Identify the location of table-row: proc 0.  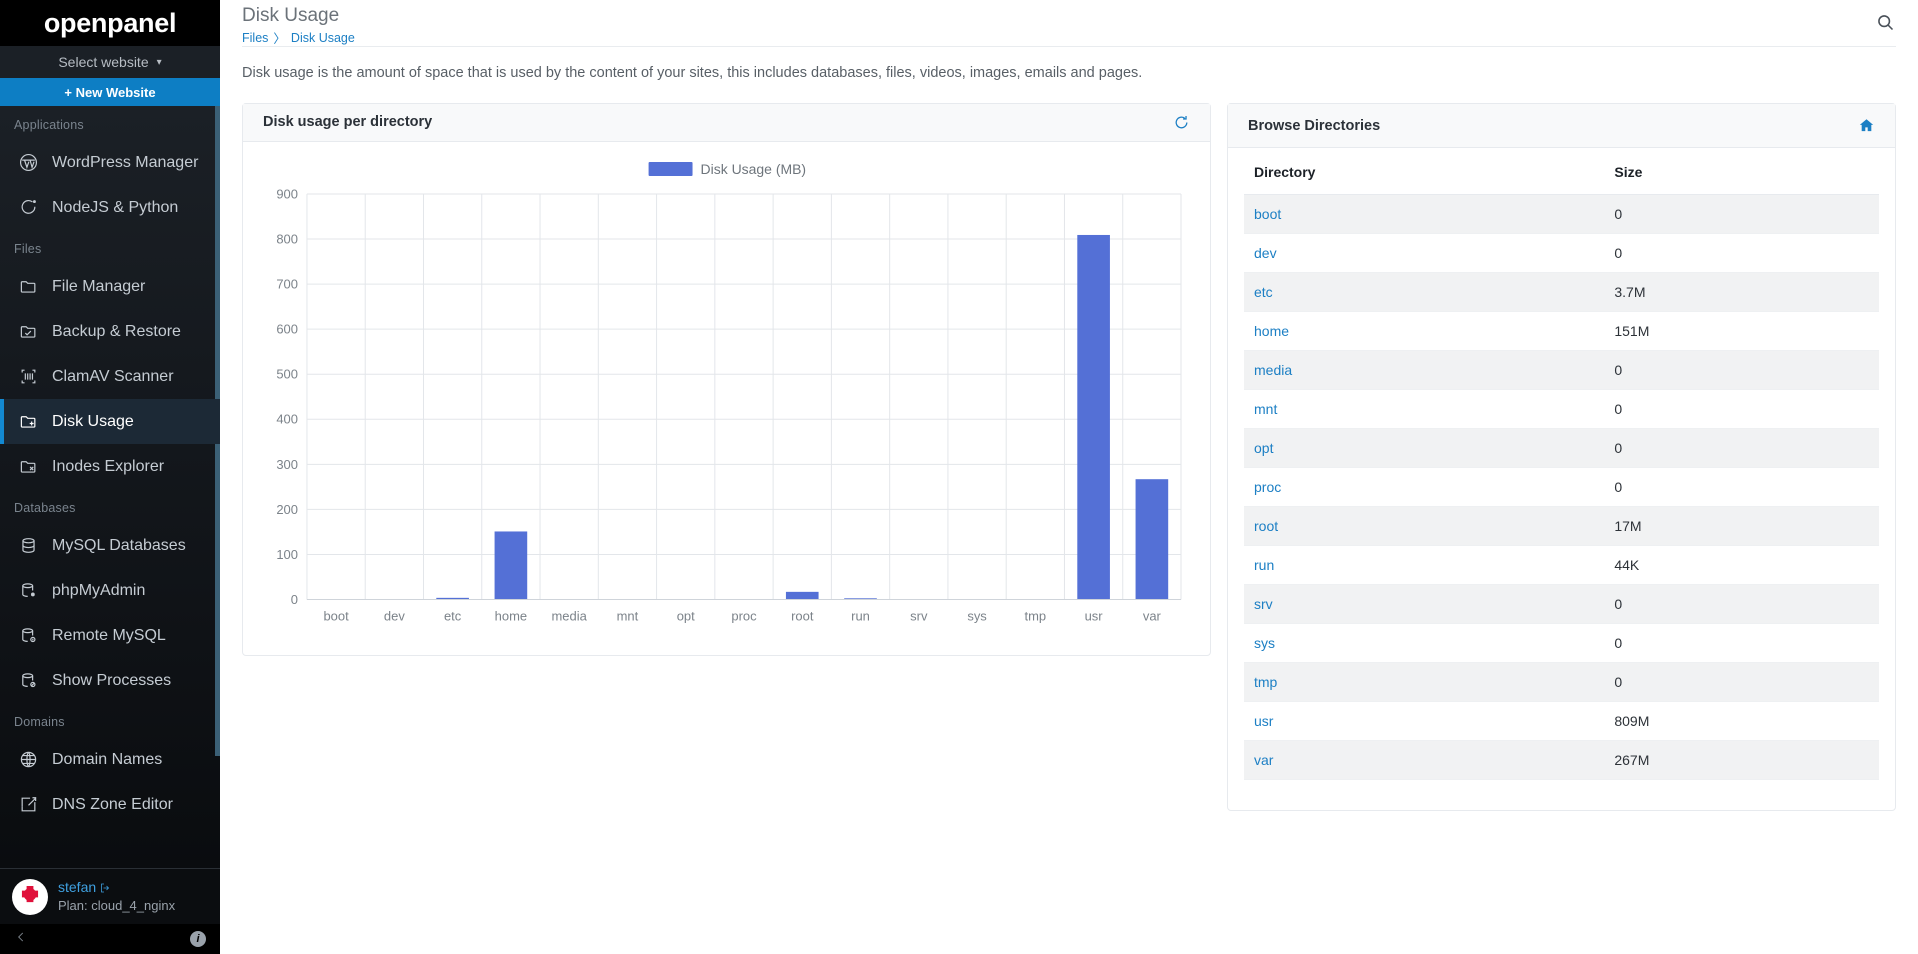
(1561, 487).